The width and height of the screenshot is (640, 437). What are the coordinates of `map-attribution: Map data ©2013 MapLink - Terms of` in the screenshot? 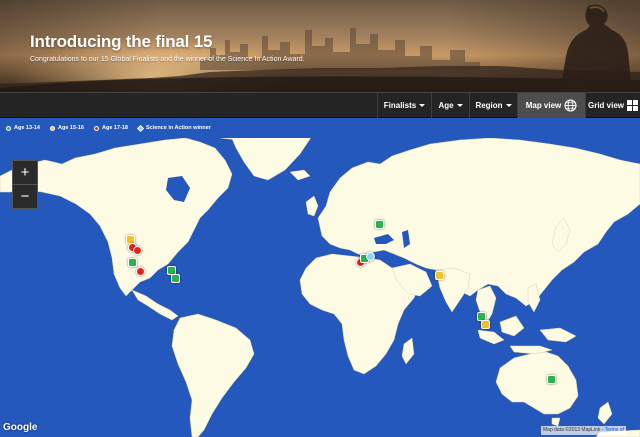 It's located at (583, 430).